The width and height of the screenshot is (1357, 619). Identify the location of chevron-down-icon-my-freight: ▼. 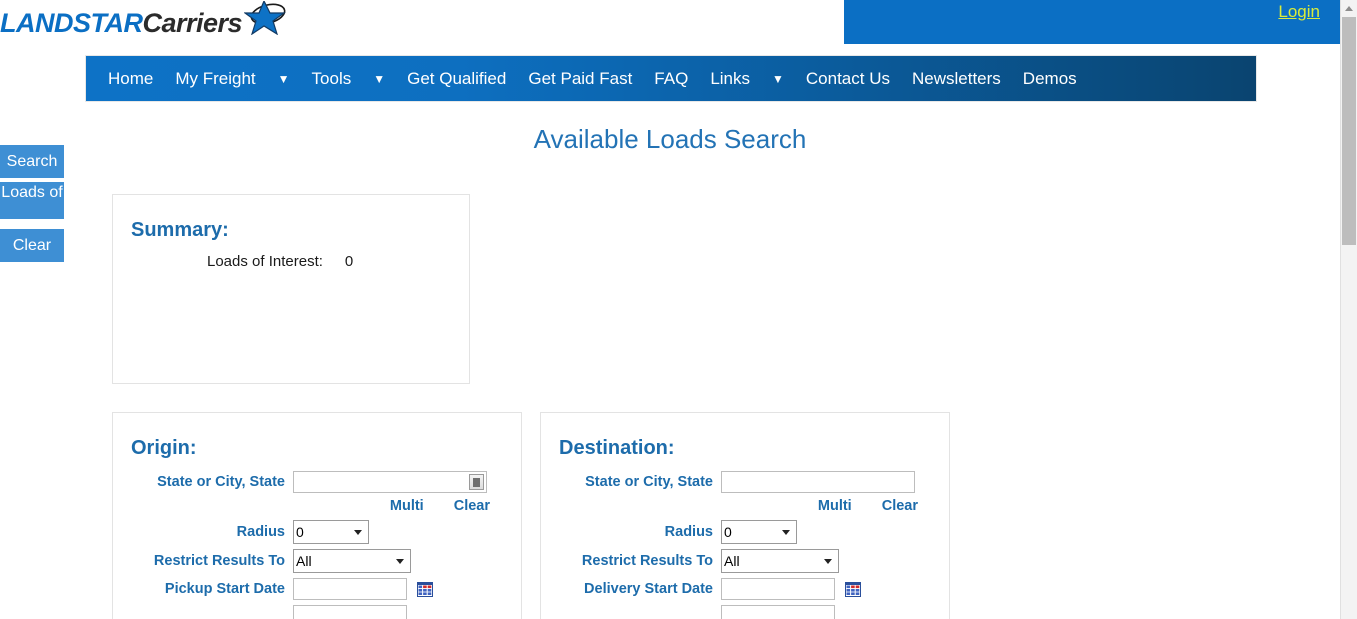
(284, 79).